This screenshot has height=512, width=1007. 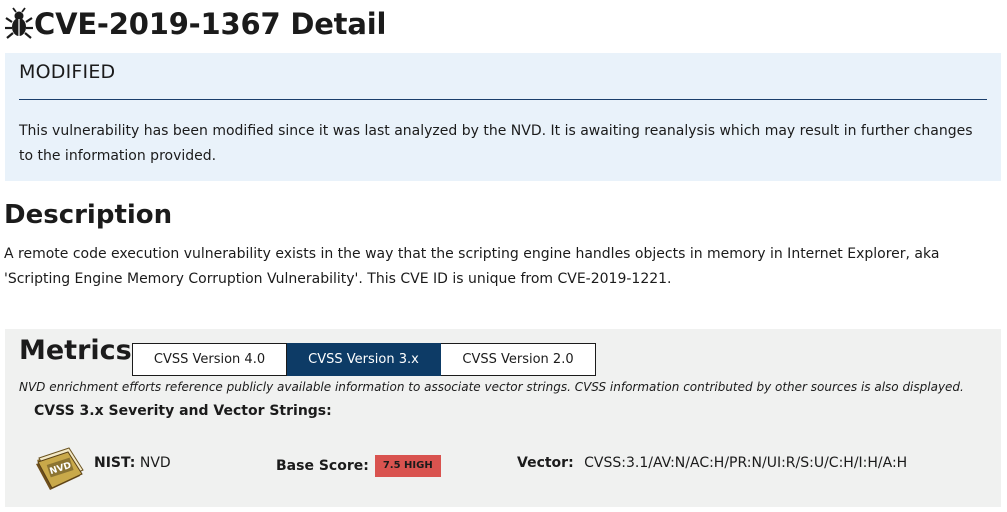 What do you see at coordinates (545, 463) in the screenshot?
I see `vector-label: Vector:` at bounding box center [545, 463].